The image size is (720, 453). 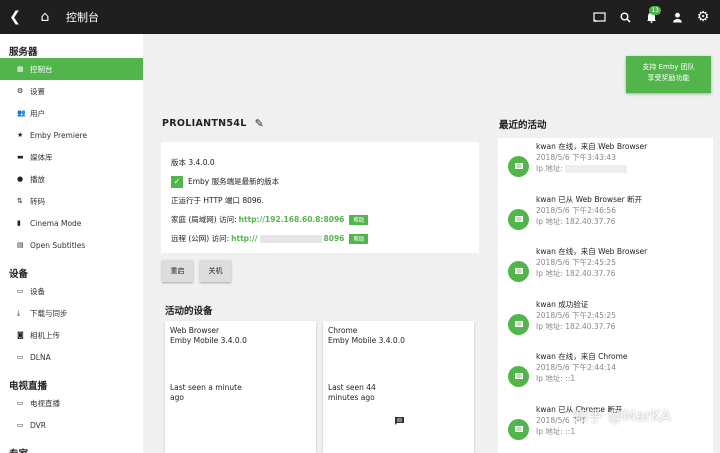 I want to click on sidebar-item: ▦ 控制台, so click(x=71, y=69).